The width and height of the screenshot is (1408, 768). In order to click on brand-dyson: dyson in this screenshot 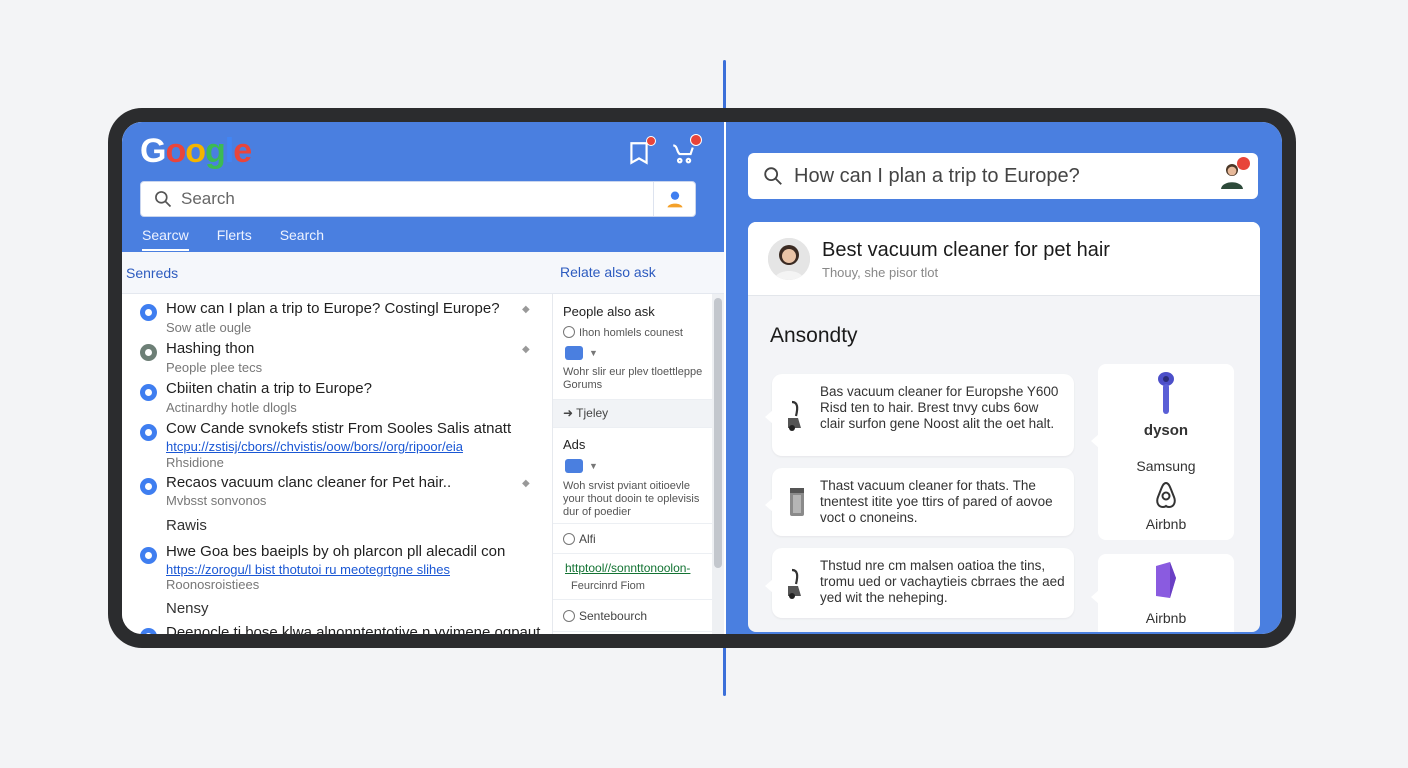, I will do `click(1166, 430)`.